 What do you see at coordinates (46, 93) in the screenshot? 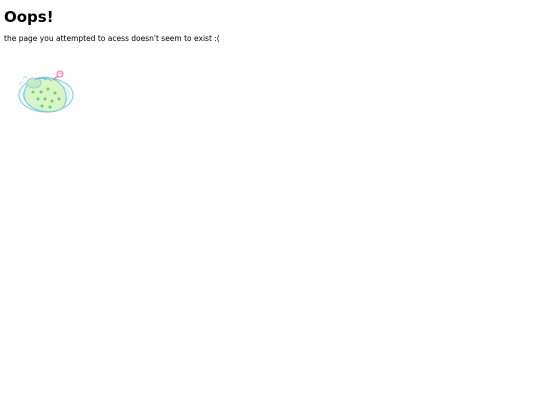
I see `sleeping-in-bed-icon` at bounding box center [46, 93].